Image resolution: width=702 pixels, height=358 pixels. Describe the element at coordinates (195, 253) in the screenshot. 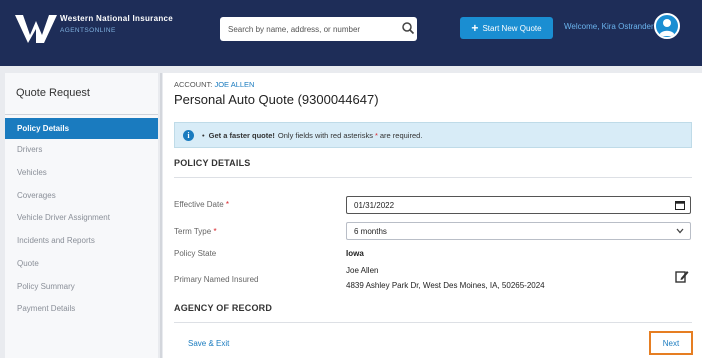

I see `policy-state-label: Policy State` at that location.